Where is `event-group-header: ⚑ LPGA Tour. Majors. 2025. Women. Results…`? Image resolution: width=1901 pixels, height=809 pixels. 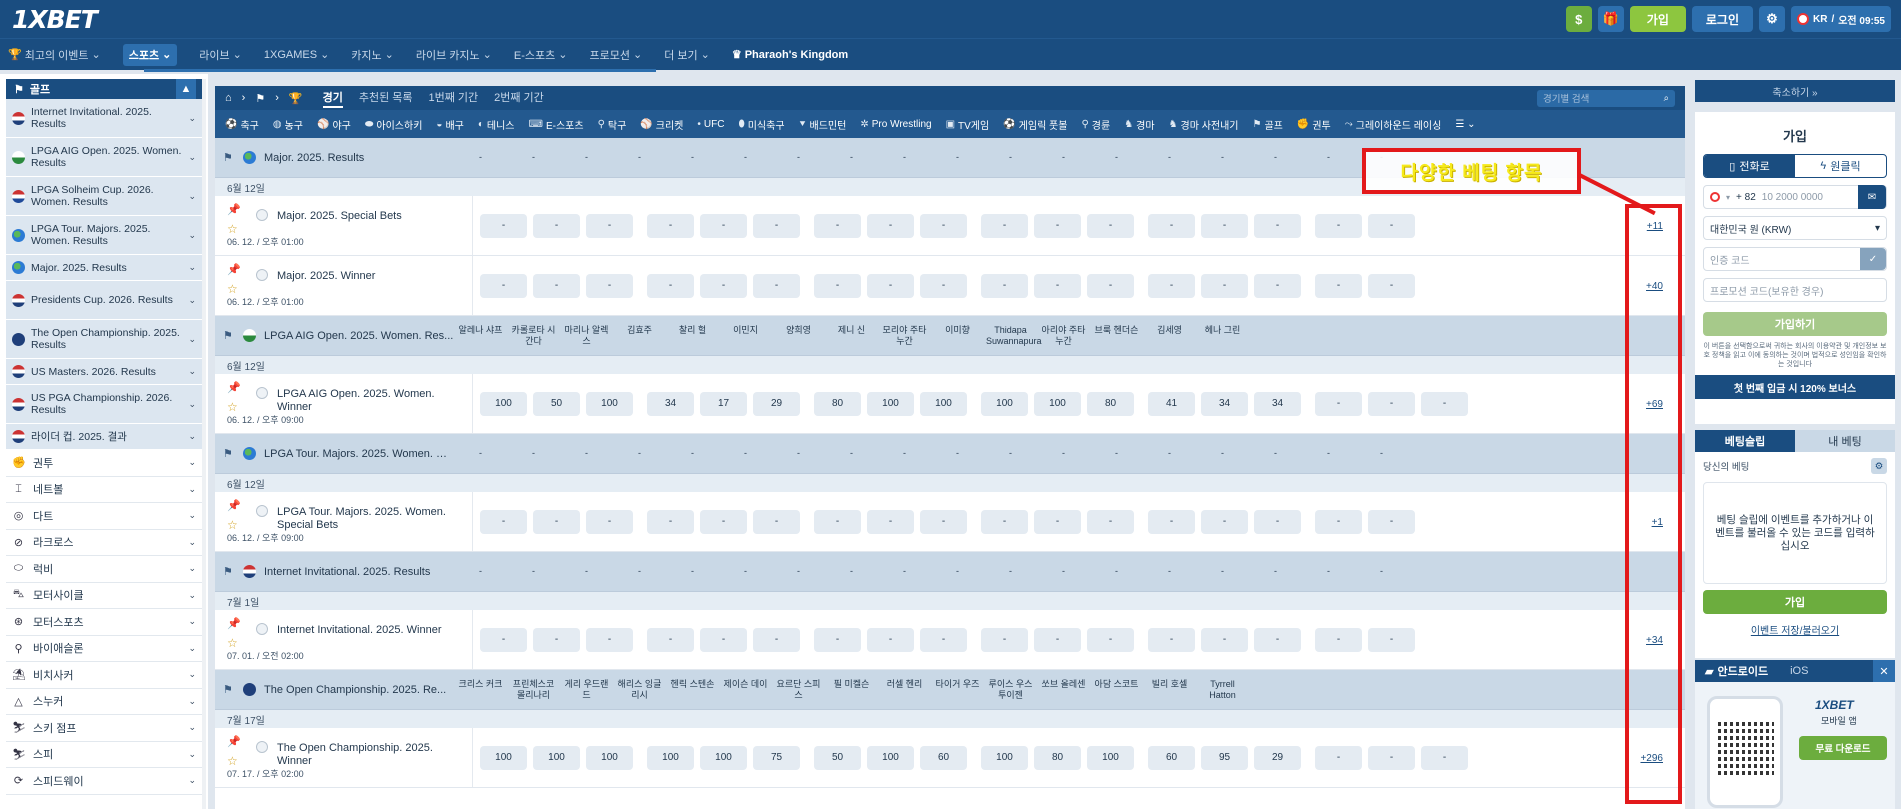
event-group-header: ⚑ LPGA Tour. Majors. 2025. Women. Results… is located at coordinates (950, 454).